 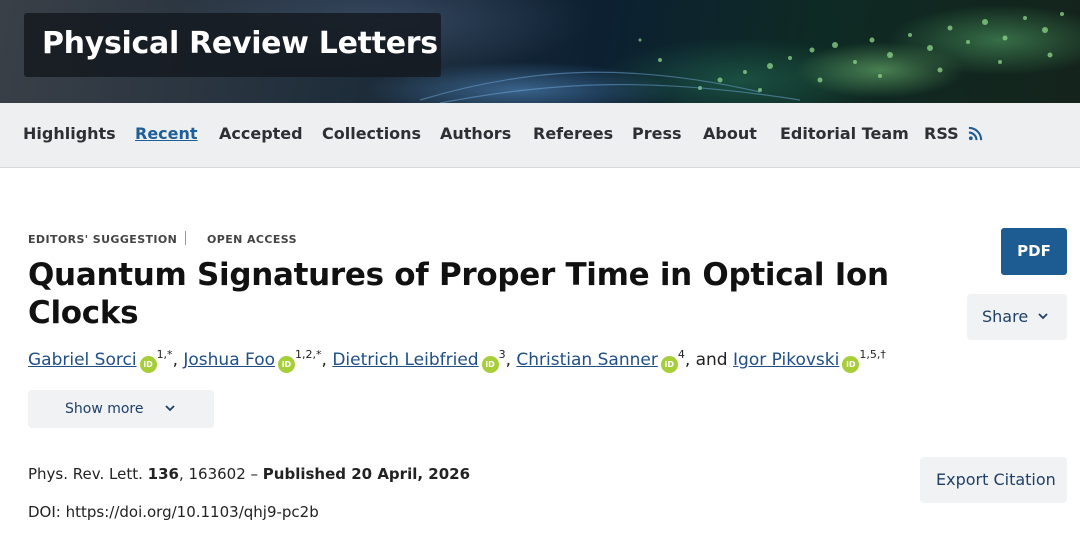 What do you see at coordinates (261, 133) in the screenshot?
I see `nav-item-accepted: Accepted` at bounding box center [261, 133].